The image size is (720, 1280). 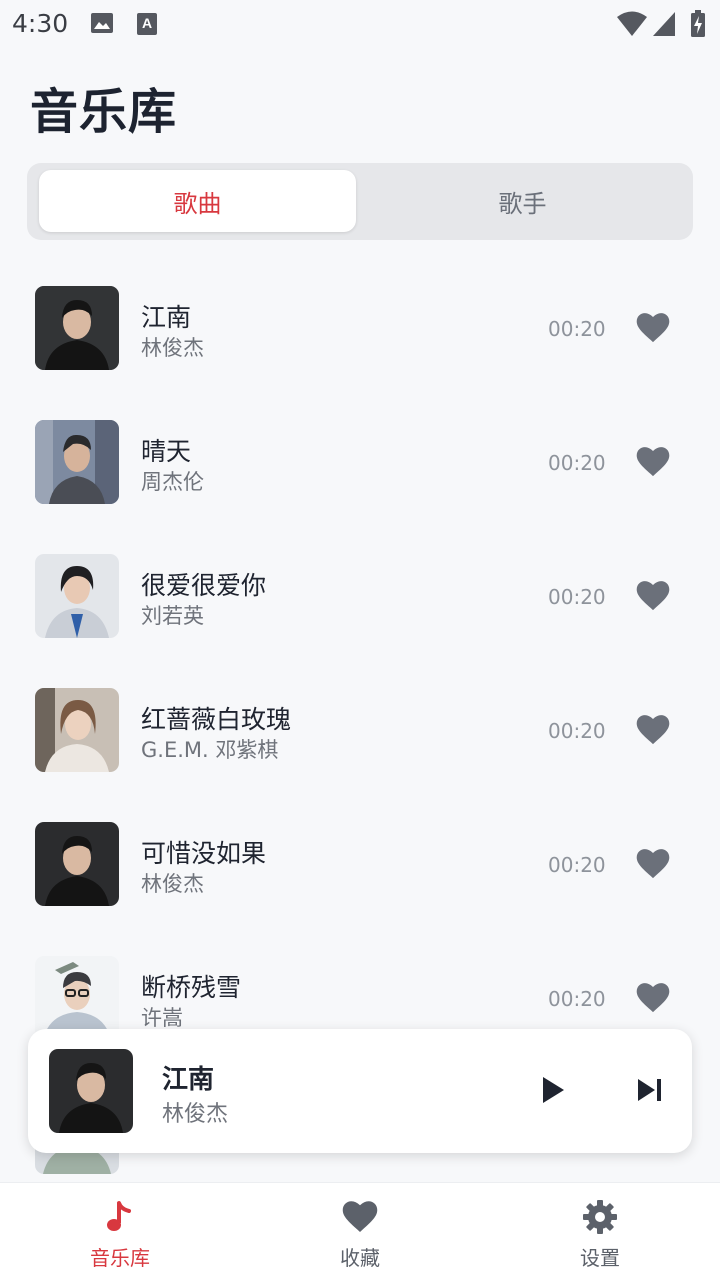 I want to click on song-artist: 刘若英, so click(x=172, y=616).